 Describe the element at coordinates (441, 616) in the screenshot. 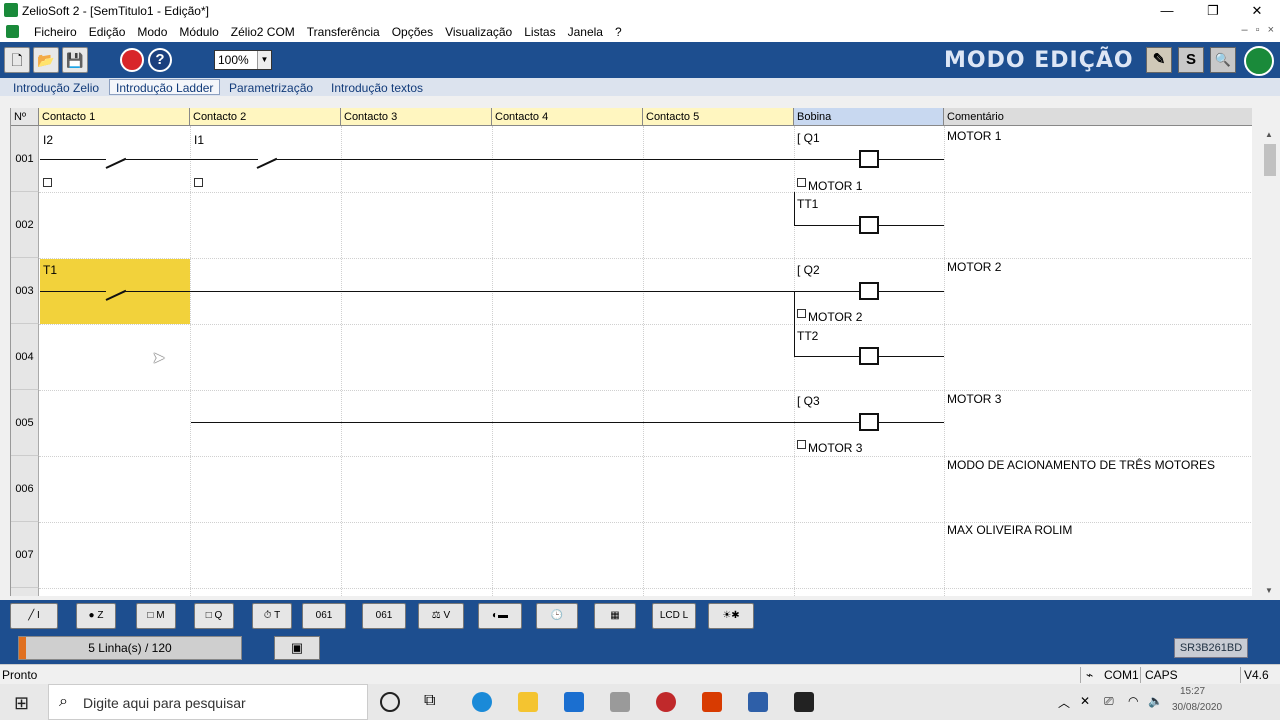

I see `analog-compare-icon: ⚖ V` at that location.